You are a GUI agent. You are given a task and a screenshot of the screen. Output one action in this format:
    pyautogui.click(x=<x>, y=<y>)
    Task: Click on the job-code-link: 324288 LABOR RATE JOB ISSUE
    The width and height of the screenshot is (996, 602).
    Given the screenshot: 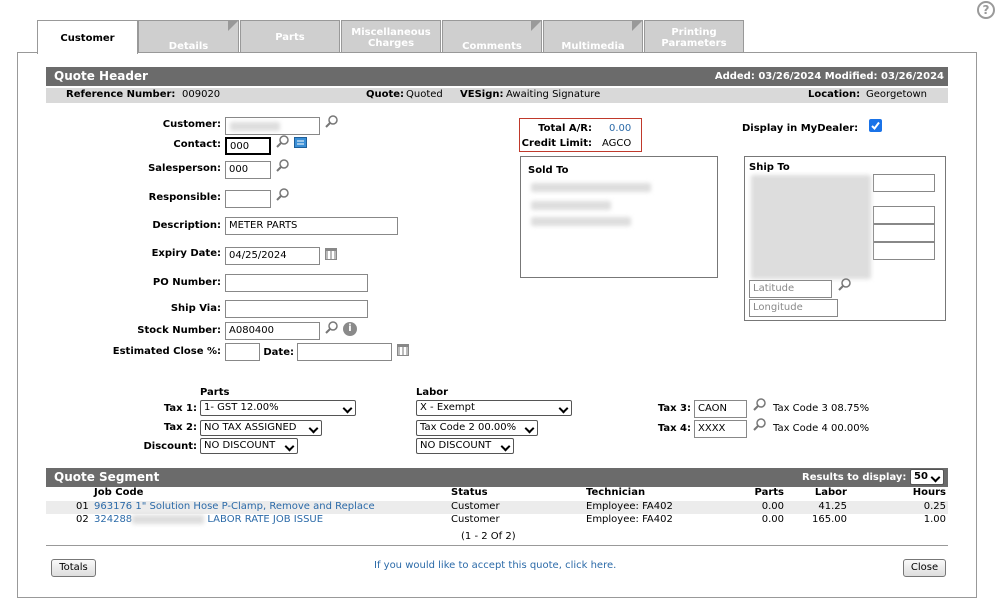 What is the action you would take?
    pyautogui.click(x=208, y=519)
    